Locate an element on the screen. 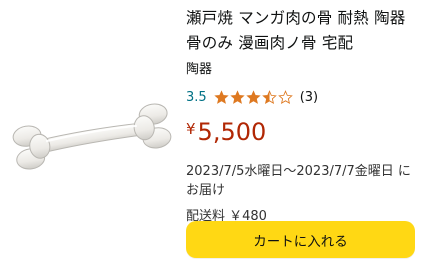  rating-row: 3.5 (3) is located at coordinates (304, 97).